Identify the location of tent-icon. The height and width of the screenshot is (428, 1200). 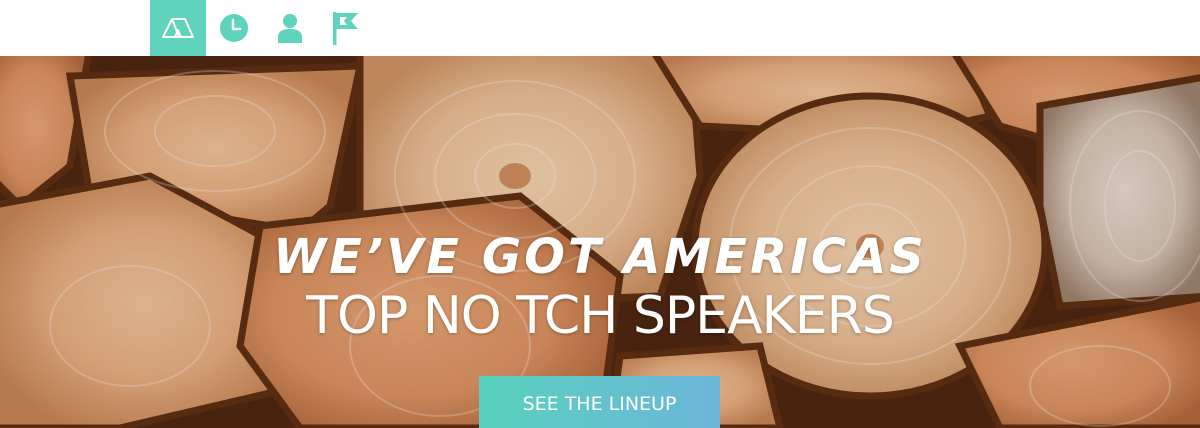
(178, 28).